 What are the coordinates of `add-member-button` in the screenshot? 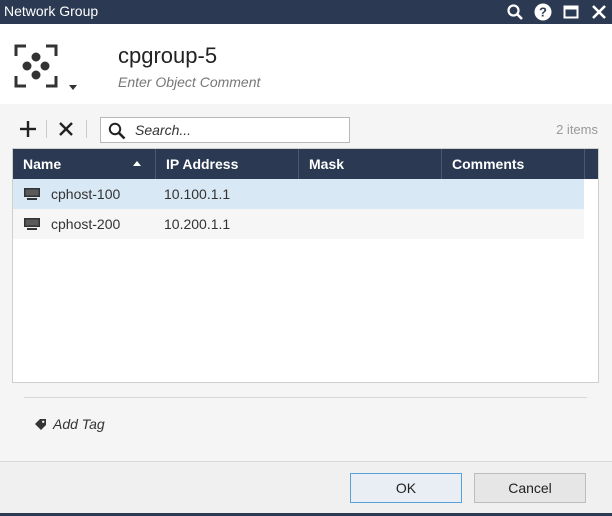 It's located at (28, 129).